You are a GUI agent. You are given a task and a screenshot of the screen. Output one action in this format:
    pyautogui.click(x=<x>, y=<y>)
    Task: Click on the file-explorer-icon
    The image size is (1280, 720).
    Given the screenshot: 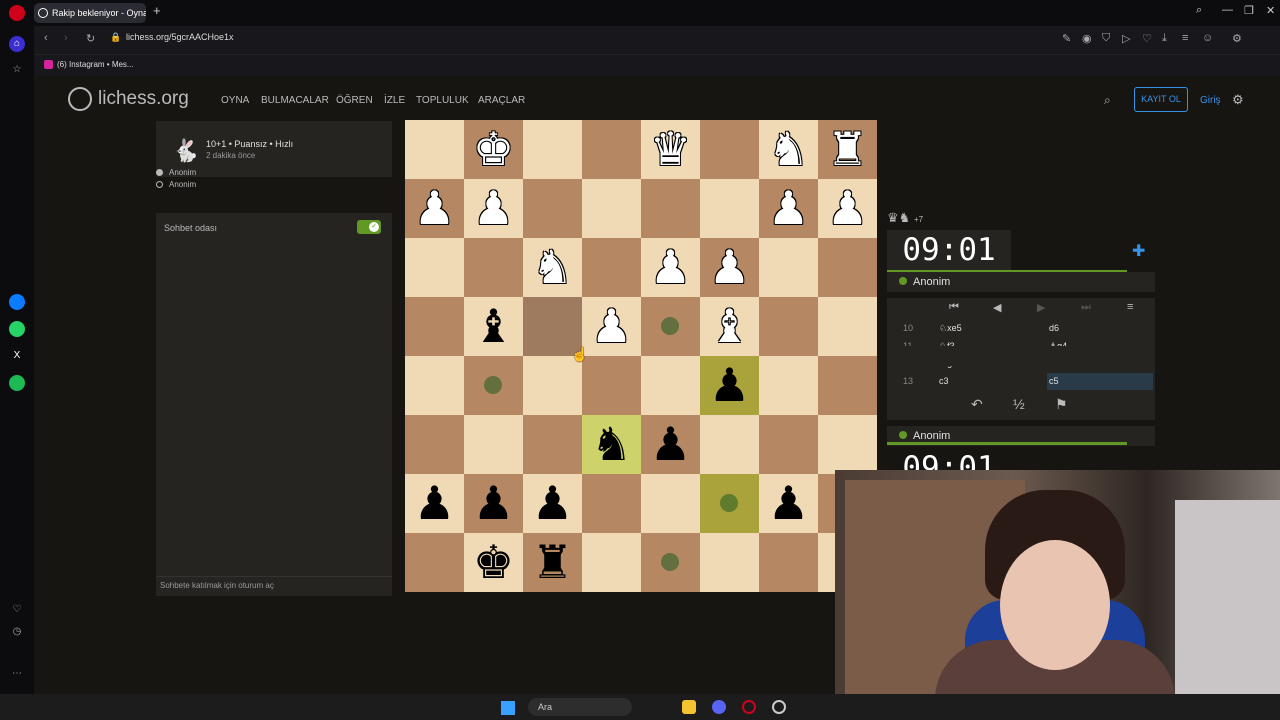 What is the action you would take?
    pyautogui.click(x=689, y=707)
    